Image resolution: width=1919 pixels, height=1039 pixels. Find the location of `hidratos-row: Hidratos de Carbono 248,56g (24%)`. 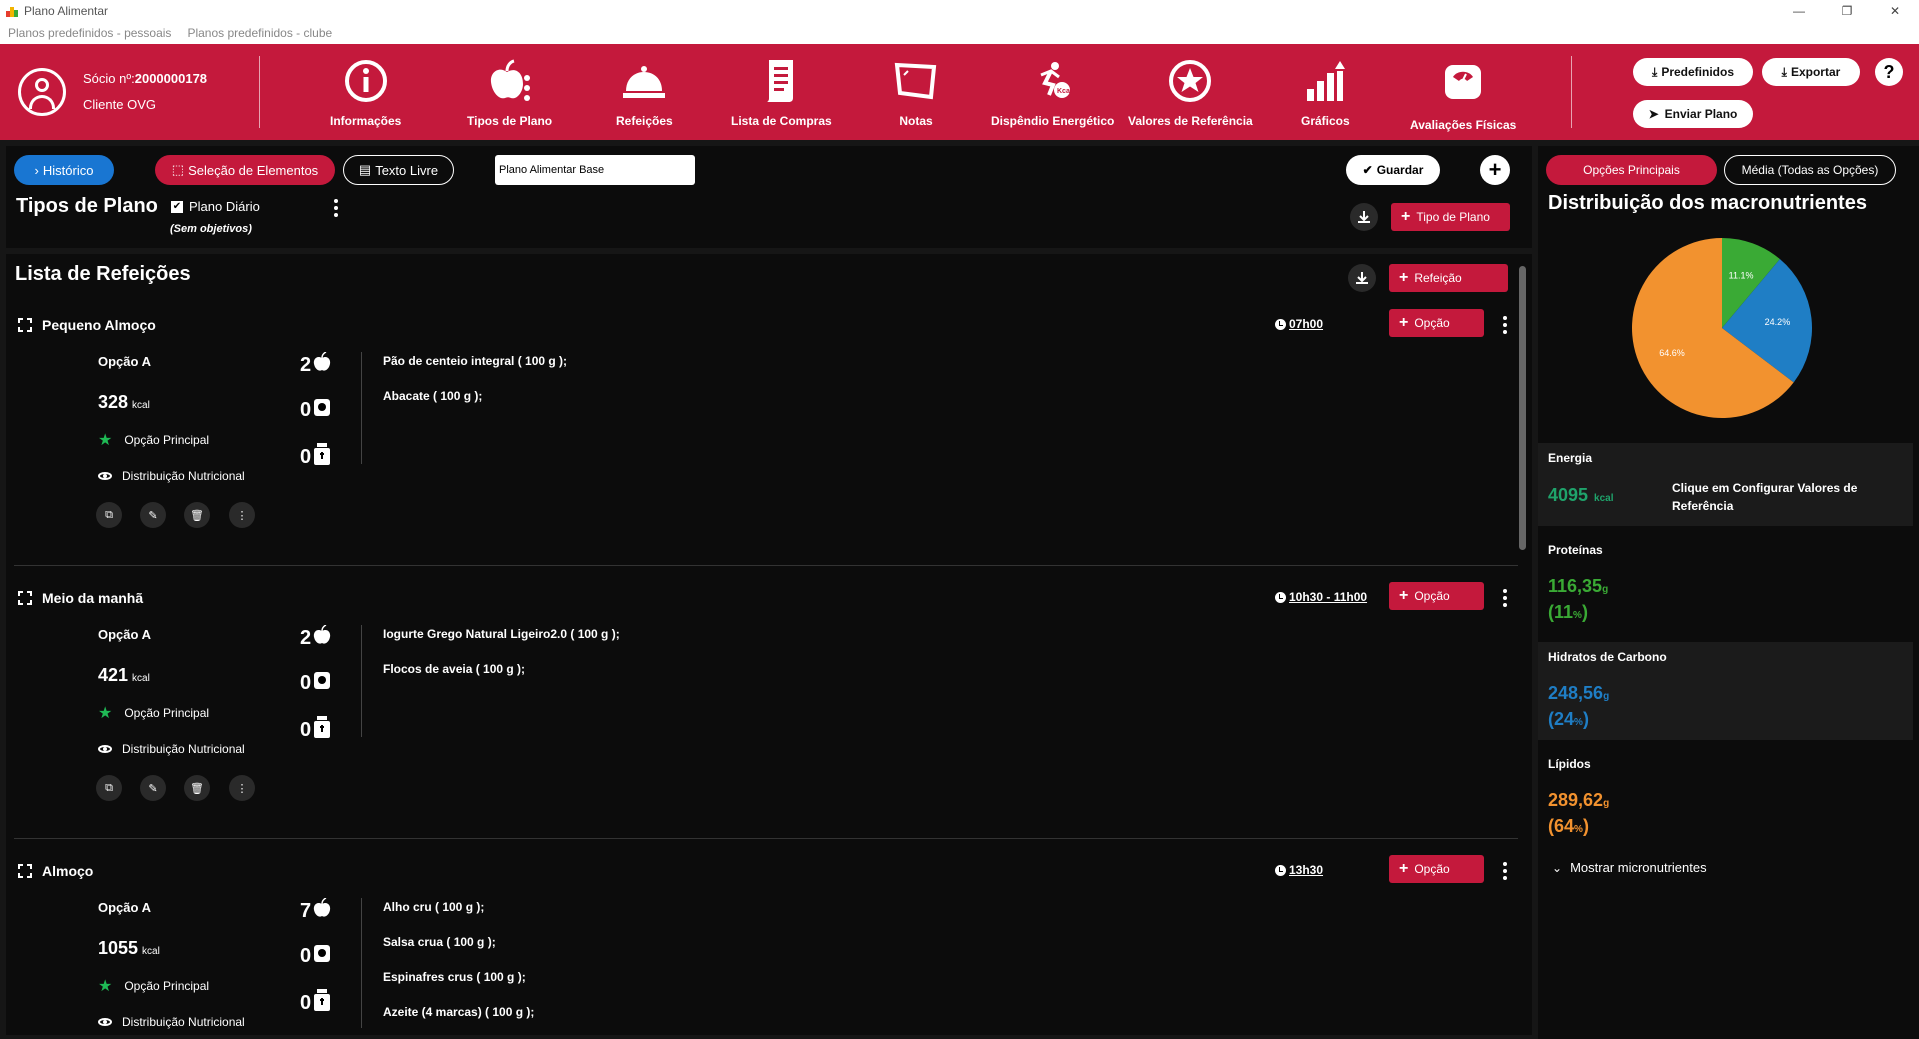

hidratos-row: Hidratos de Carbono 248,56g (24%) is located at coordinates (1725, 691).